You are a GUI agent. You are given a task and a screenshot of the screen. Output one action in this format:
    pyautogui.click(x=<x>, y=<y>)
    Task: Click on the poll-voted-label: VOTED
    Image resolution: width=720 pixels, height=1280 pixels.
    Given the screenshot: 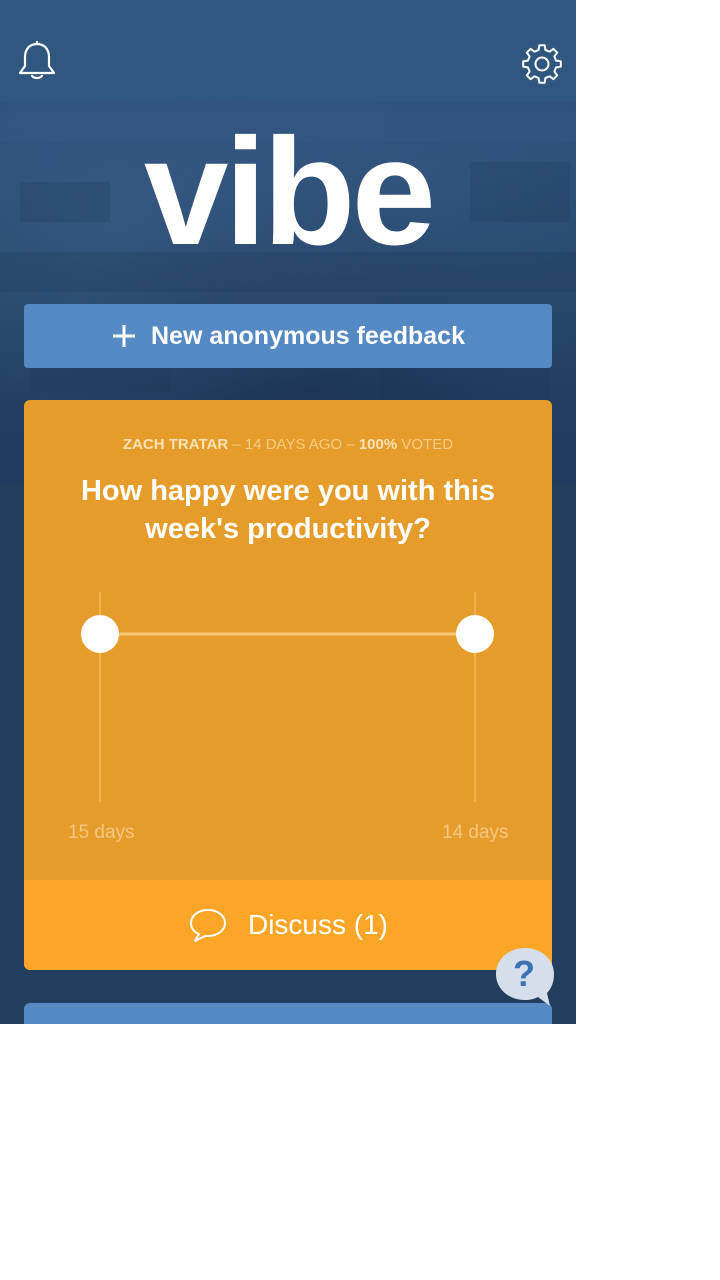 What is the action you would take?
    pyautogui.click(x=427, y=444)
    